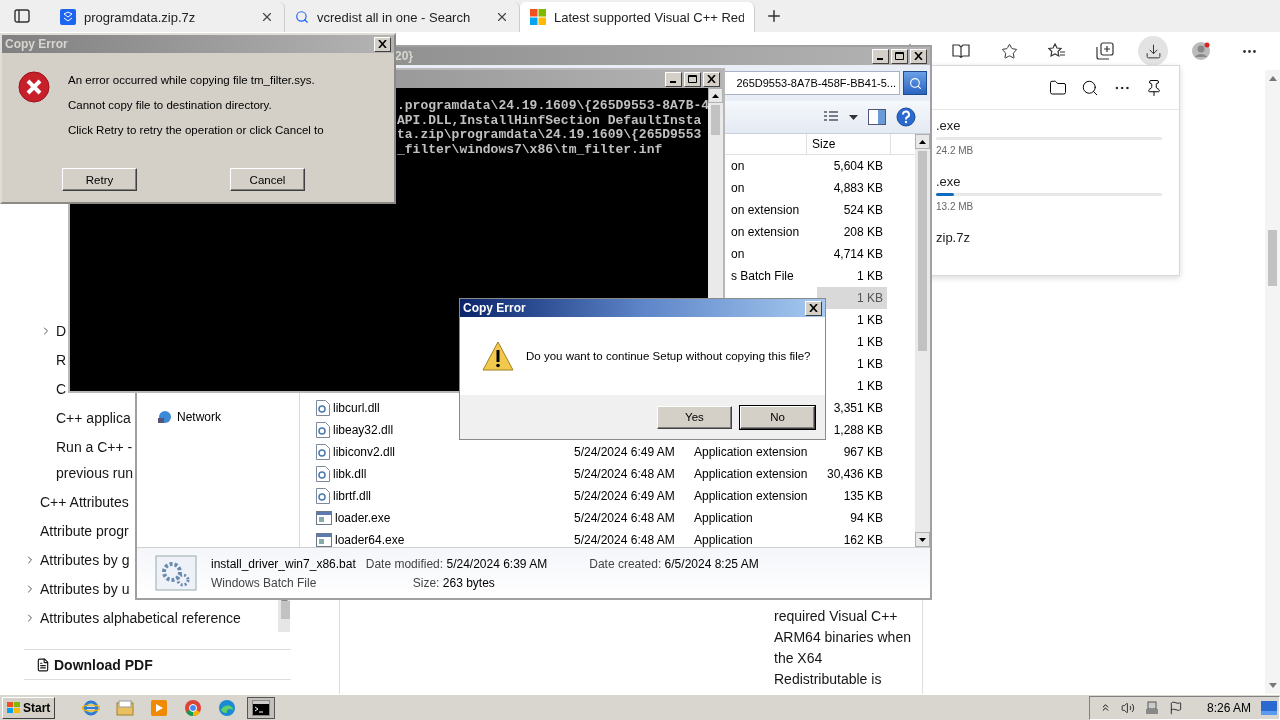  Describe the element at coordinates (1269, 707) in the screenshot. I see `show-desktop-icon` at that location.